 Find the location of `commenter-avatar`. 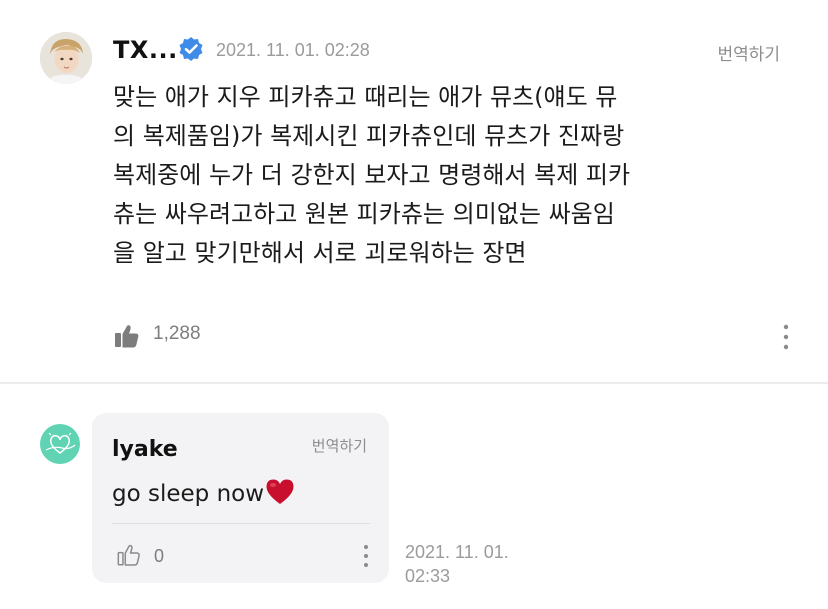

commenter-avatar is located at coordinates (60, 444).